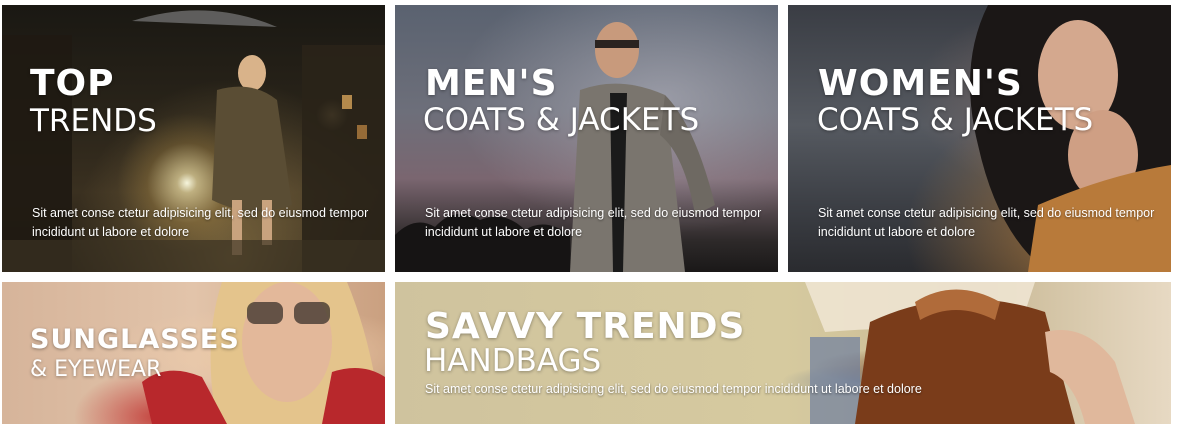 The height and width of the screenshot is (436, 1192). I want to click on tile-subtitle: TRENDS, so click(93, 121).